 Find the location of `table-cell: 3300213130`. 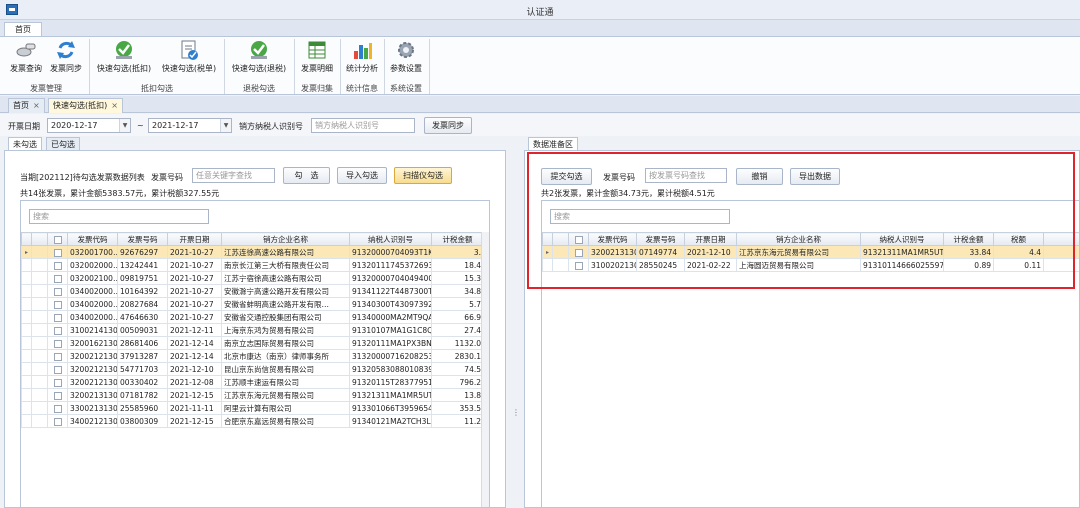

table-cell: 3300213130 is located at coordinates (92, 408).